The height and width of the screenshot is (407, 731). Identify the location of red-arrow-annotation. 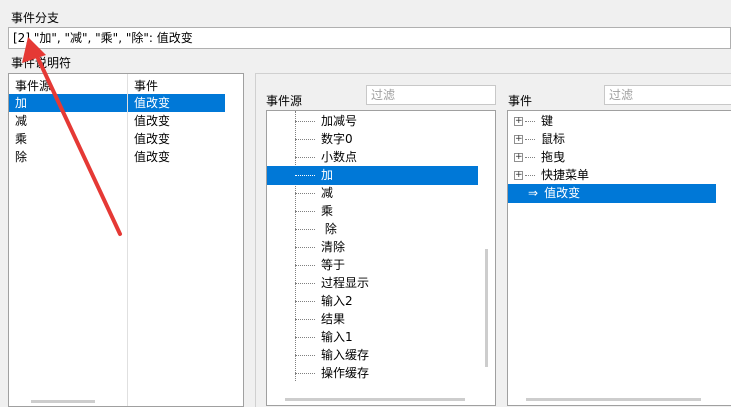
(72, 136).